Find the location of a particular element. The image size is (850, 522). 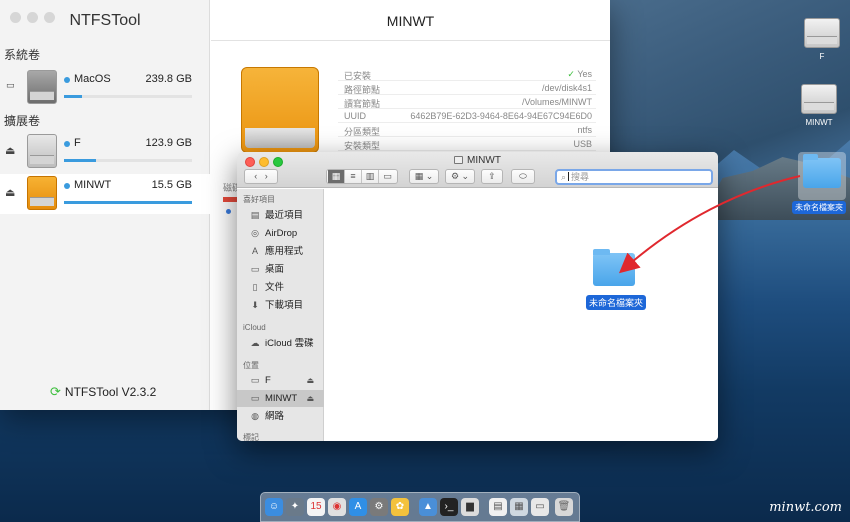

terminal-dock-icon: ›_ is located at coordinates (449, 507).